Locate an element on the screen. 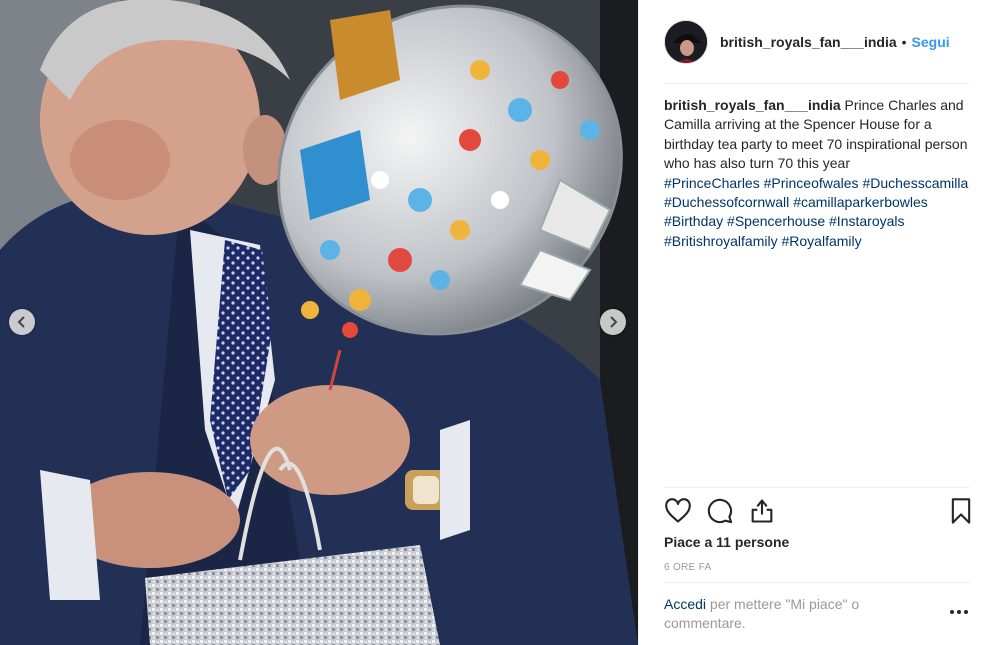 Image resolution: width=1000 pixels, height=645 pixels. actions-divider is located at coordinates (817, 487).